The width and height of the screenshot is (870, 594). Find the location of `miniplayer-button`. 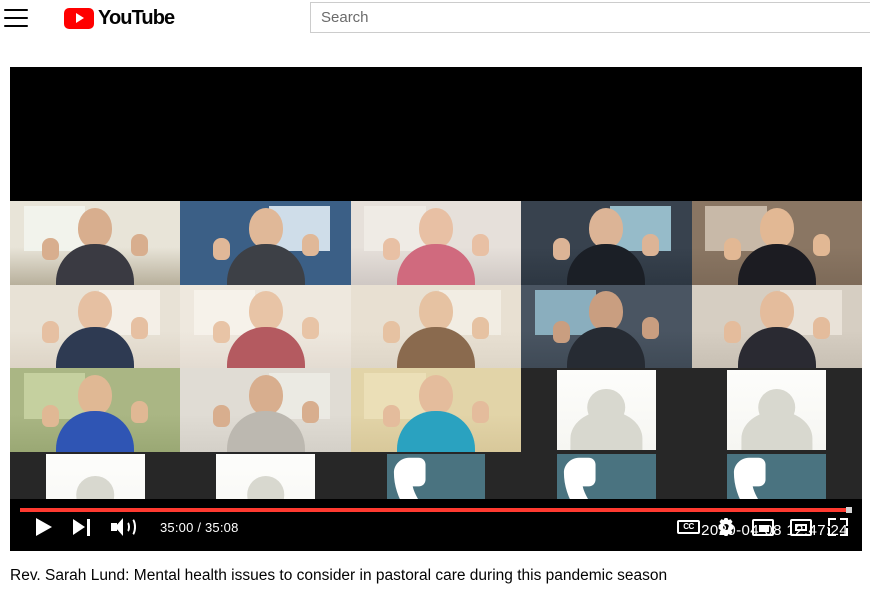

miniplayer-button is located at coordinates (763, 527).